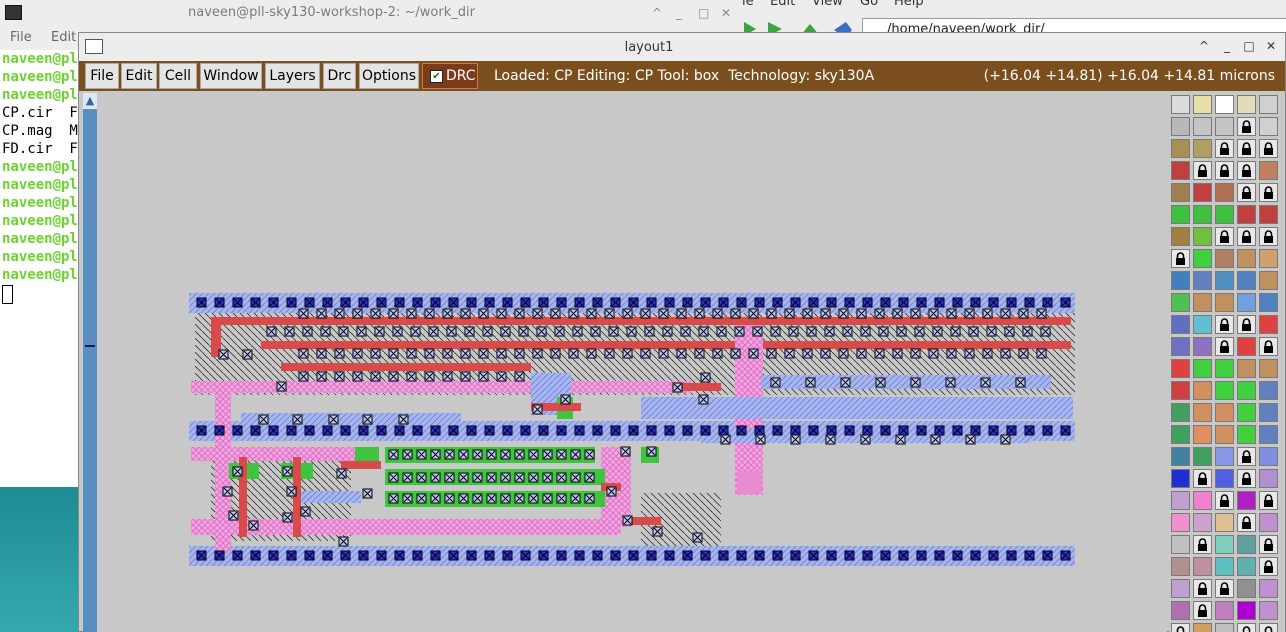 This screenshot has height=632, width=1286. I want to click on layout-titlebar: layout1 ^ _ □ ✕, so click(682, 47).